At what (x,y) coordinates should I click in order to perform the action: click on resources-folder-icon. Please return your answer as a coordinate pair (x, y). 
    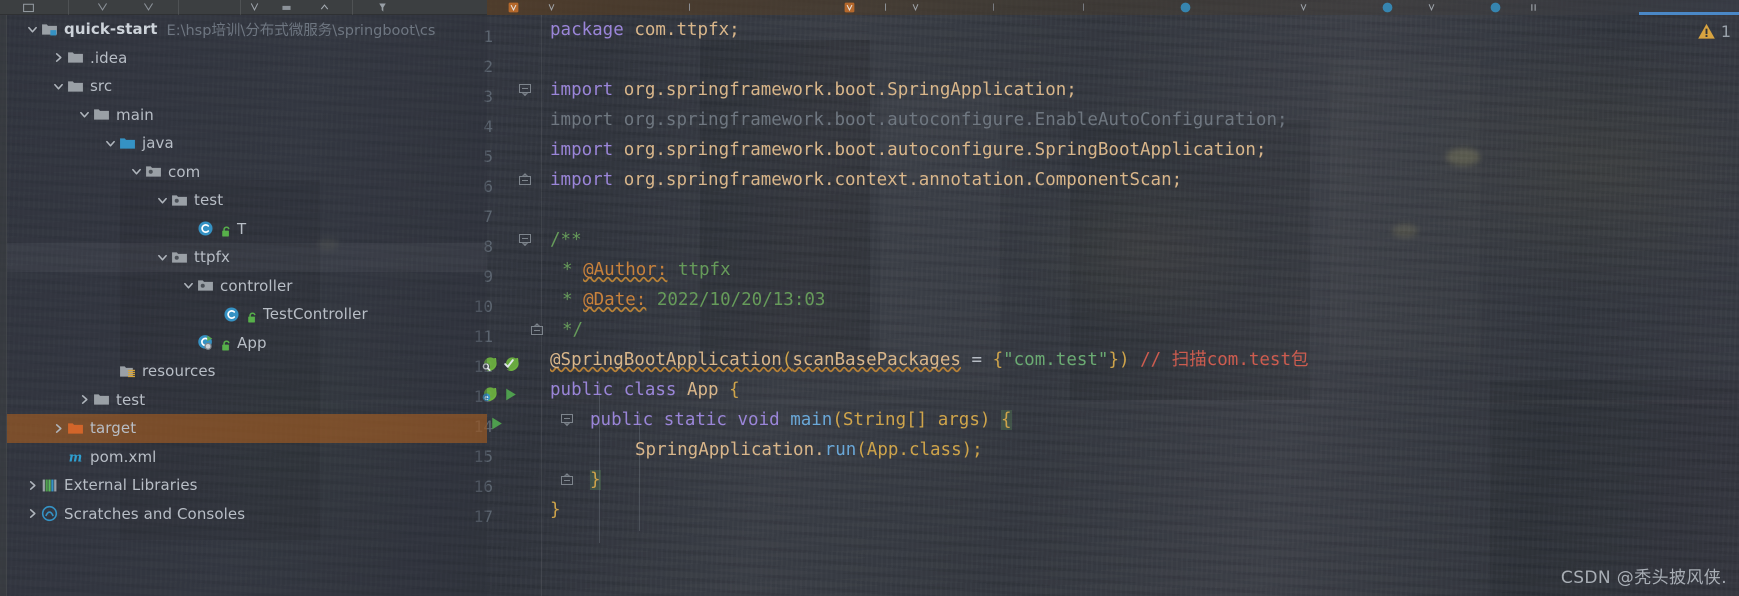
    Looking at the image, I should click on (127, 371).